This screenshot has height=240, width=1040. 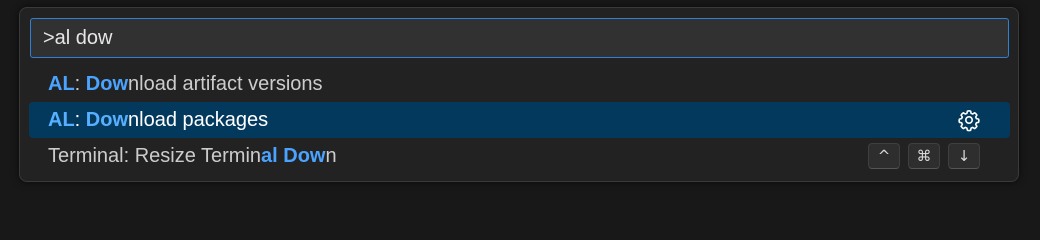 What do you see at coordinates (884, 156) in the screenshot?
I see `key-control: ^` at bounding box center [884, 156].